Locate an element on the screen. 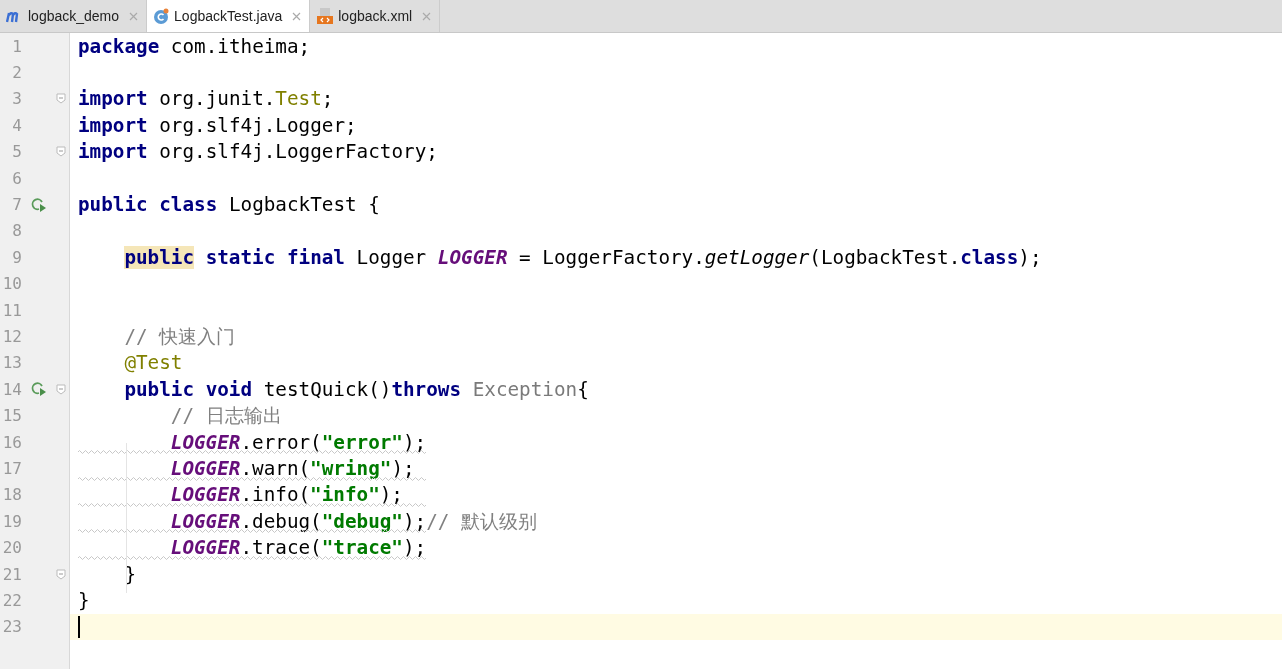 This screenshot has width=1282, height=669. code-token: "trace" is located at coordinates (362, 548).